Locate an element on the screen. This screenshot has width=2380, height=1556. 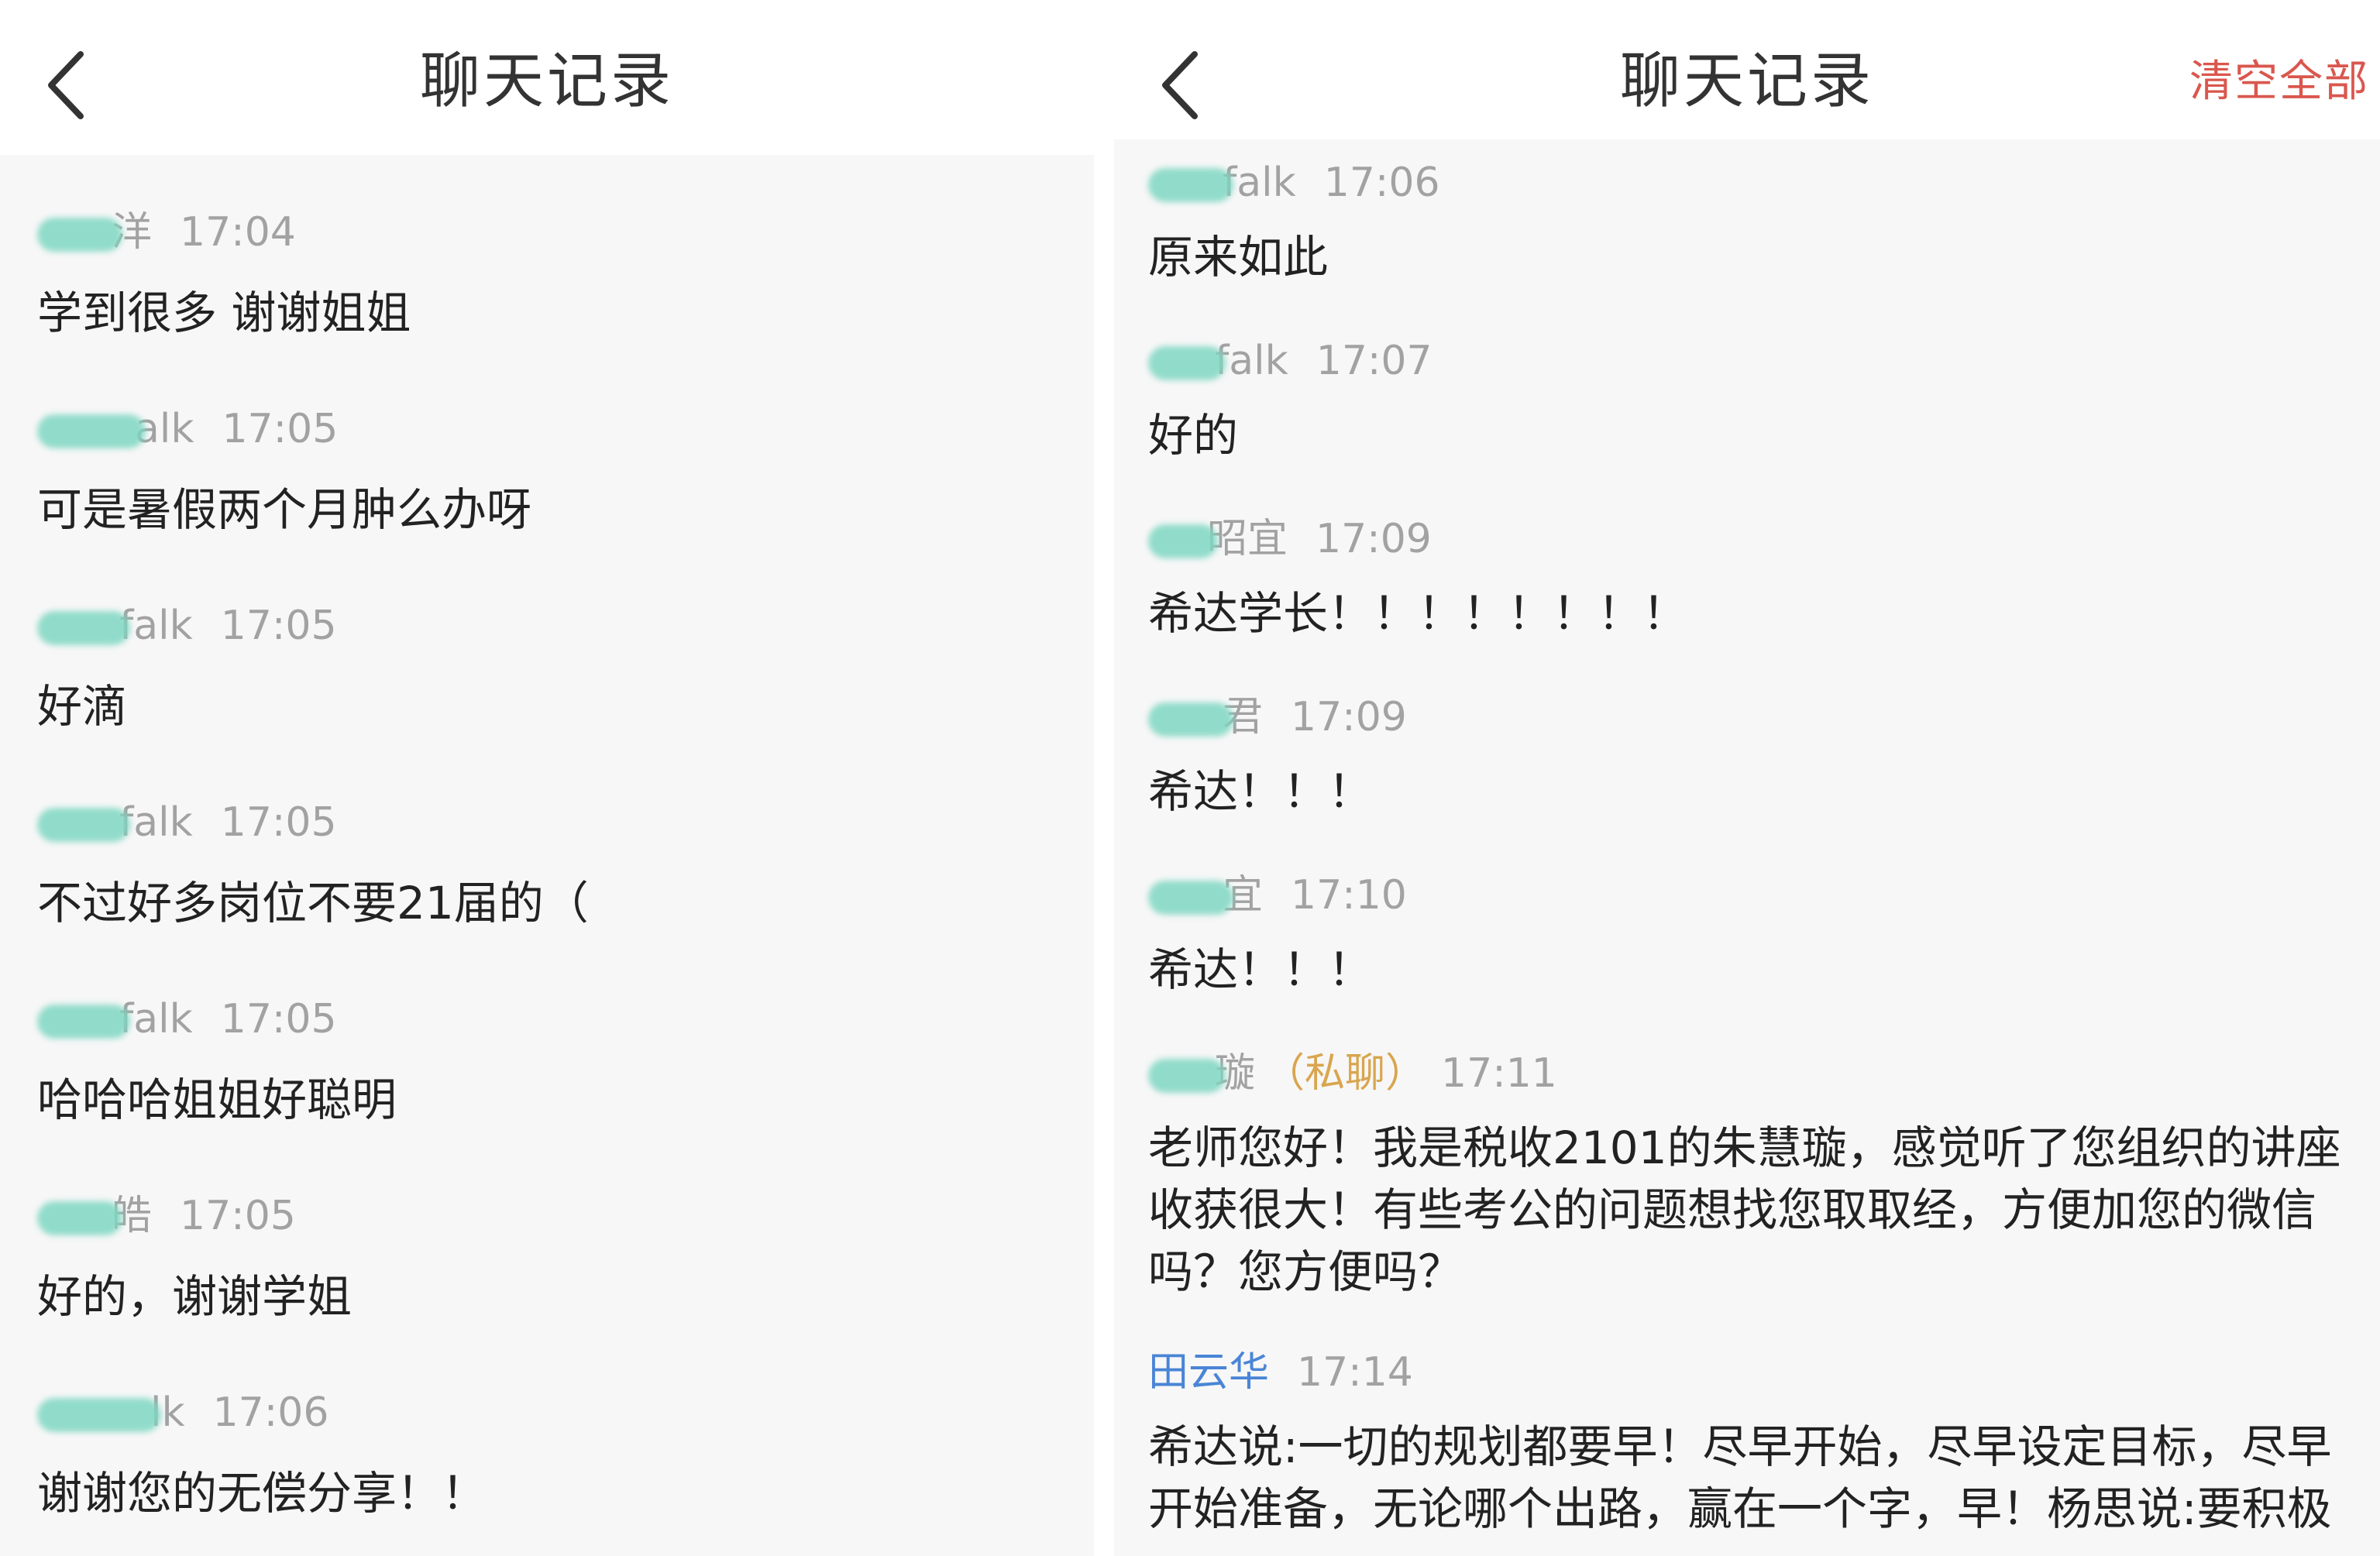
nav-header: 聊天记录 清空全部 is located at coordinates (1747, 77).